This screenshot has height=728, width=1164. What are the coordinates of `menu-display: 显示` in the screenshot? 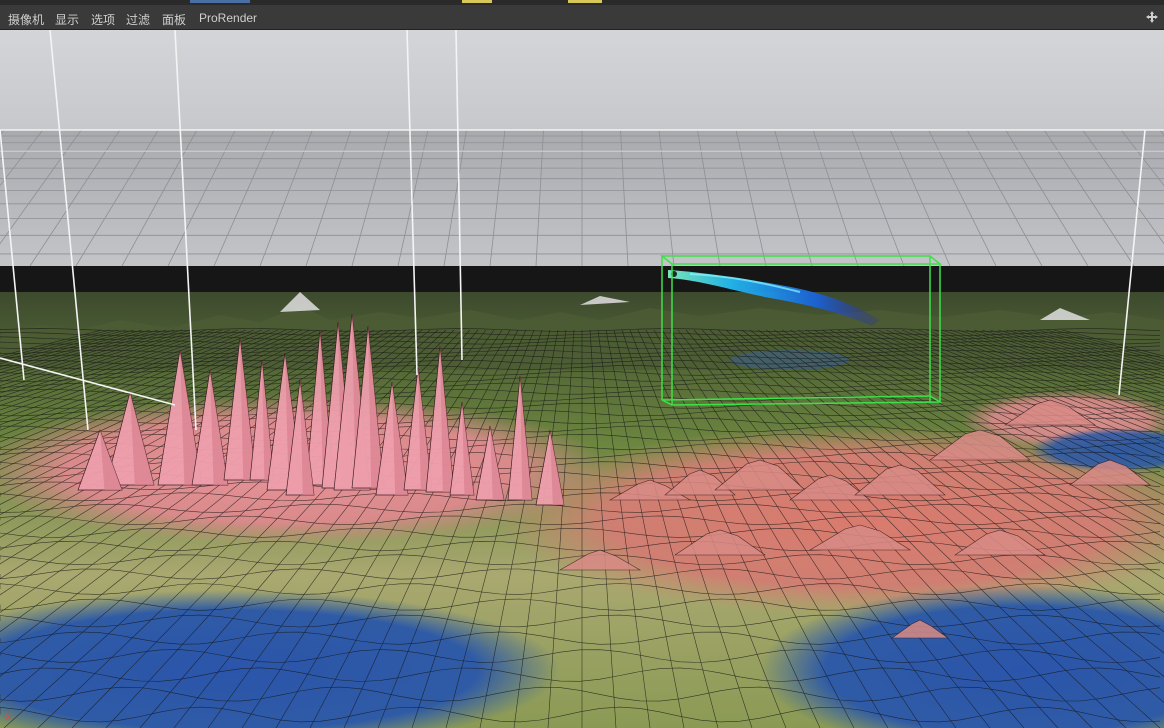 It's located at (67, 19).